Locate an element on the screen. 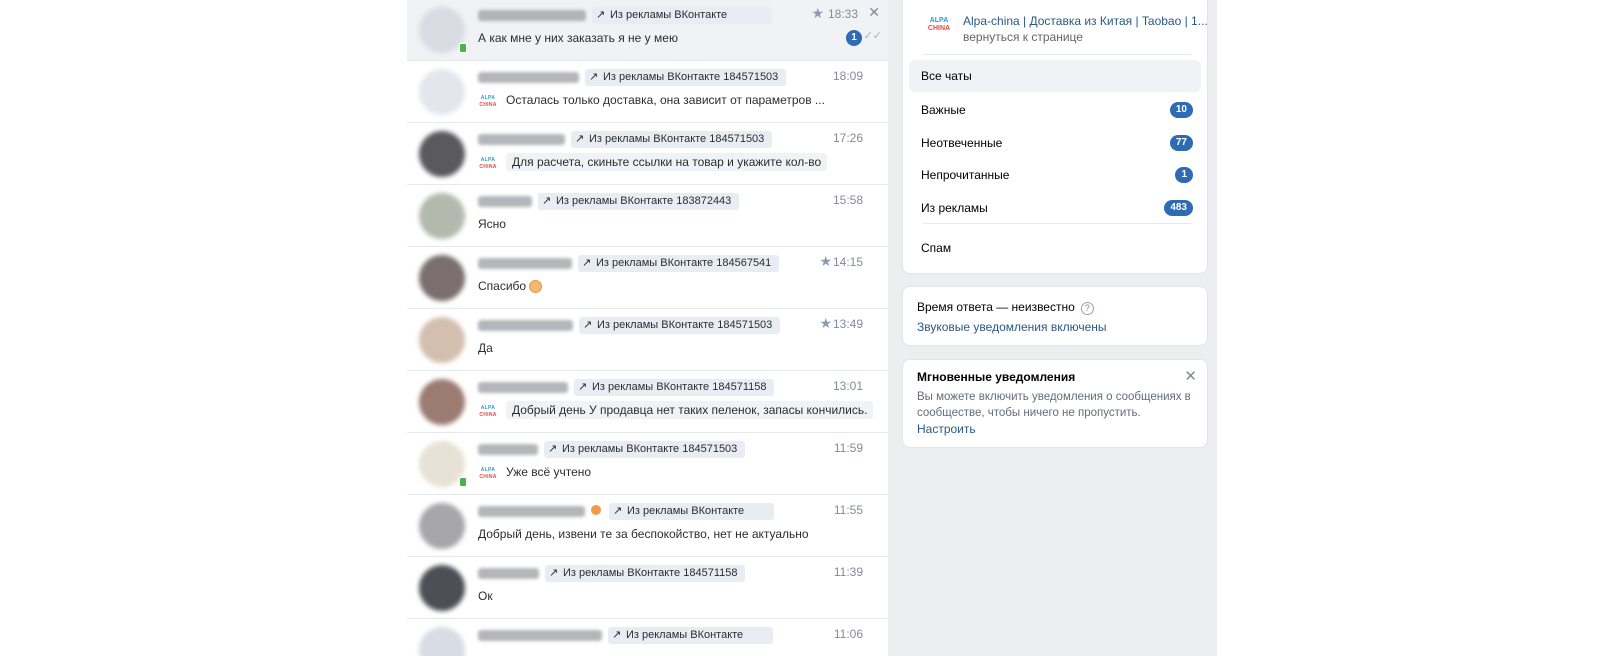  folder-item: Спам is located at coordinates (1055, 248).